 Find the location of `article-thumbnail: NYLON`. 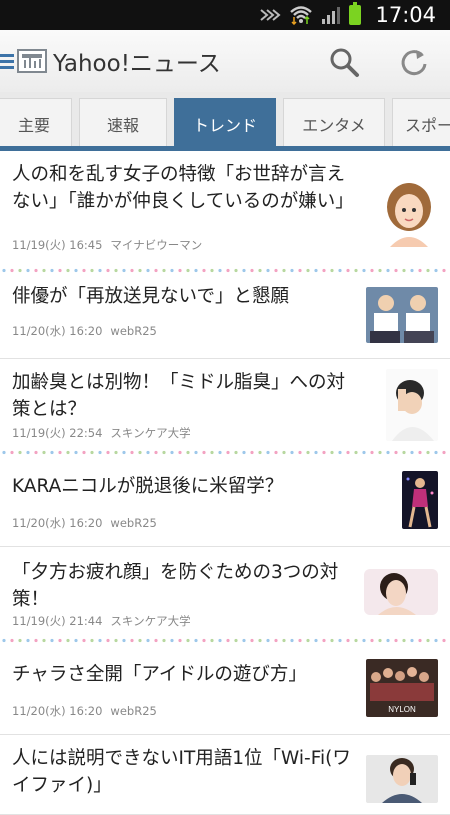

article-thumbnail: NYLON is located at coordinates (402, 688).